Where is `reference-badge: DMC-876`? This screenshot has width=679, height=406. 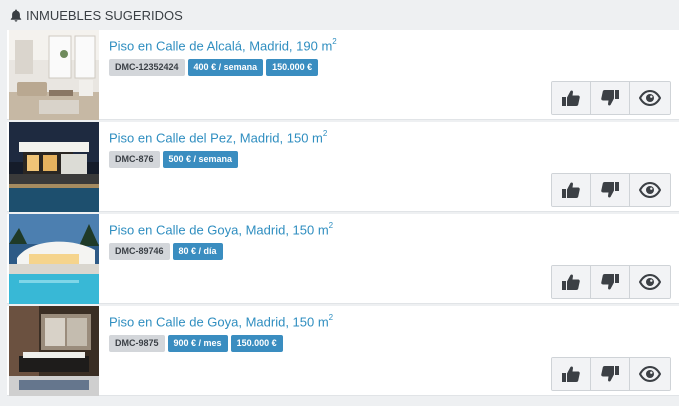
reference-badge: DMC-876 is located at coordinates (134, 159).